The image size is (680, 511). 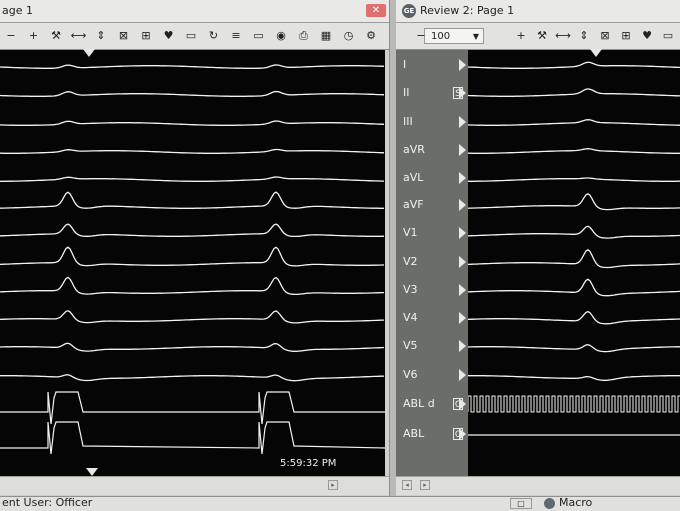 What do you see at coordinates (574, 348) in the screenshot?
I see `ecg-trace-v5` at bounding box center [574, 348].